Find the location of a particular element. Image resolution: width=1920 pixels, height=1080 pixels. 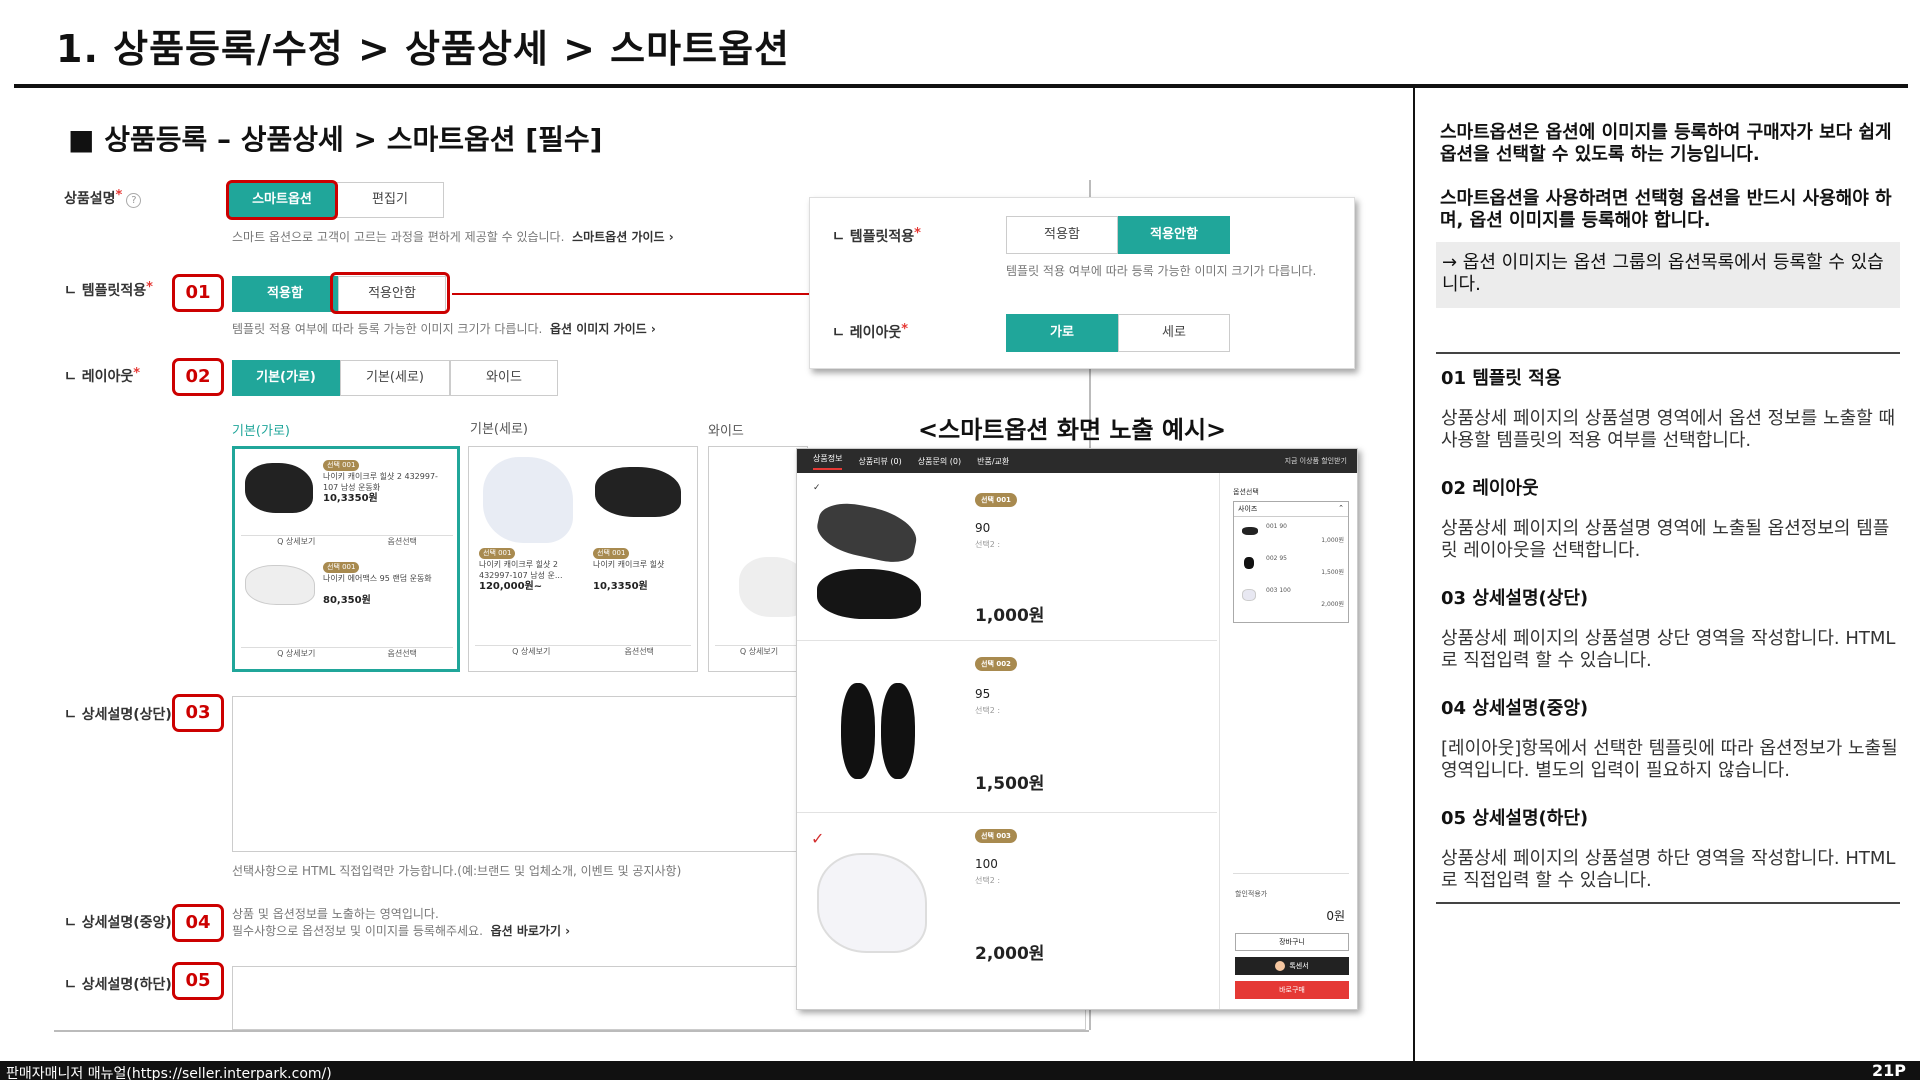

popup-template-tabs: 적용함 적용안함 is located at coordinates (1118, 235).